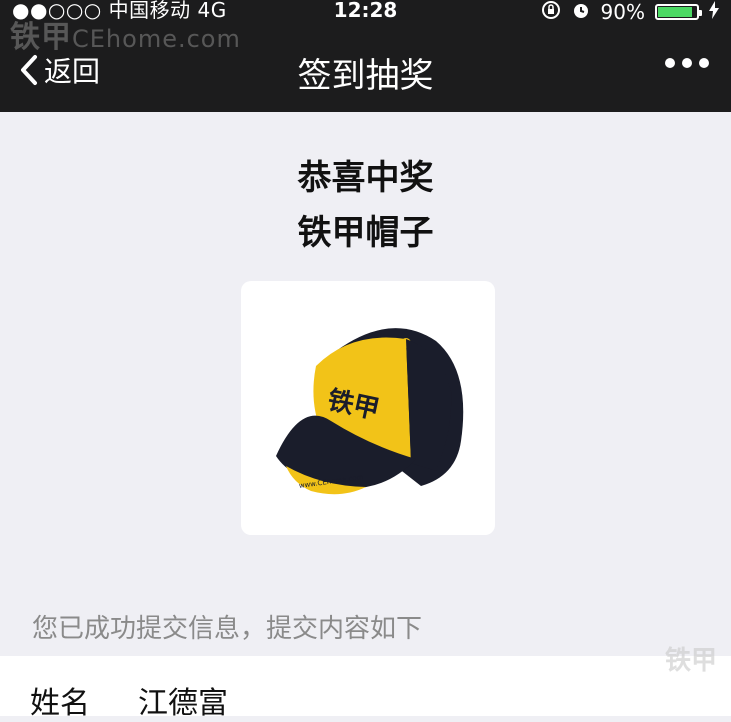 Image resolution: width=731 pixels, height=722 pixels. Describe the element at coordinates (714, 11) in the screenshot. I see `charging-icon` at that location.